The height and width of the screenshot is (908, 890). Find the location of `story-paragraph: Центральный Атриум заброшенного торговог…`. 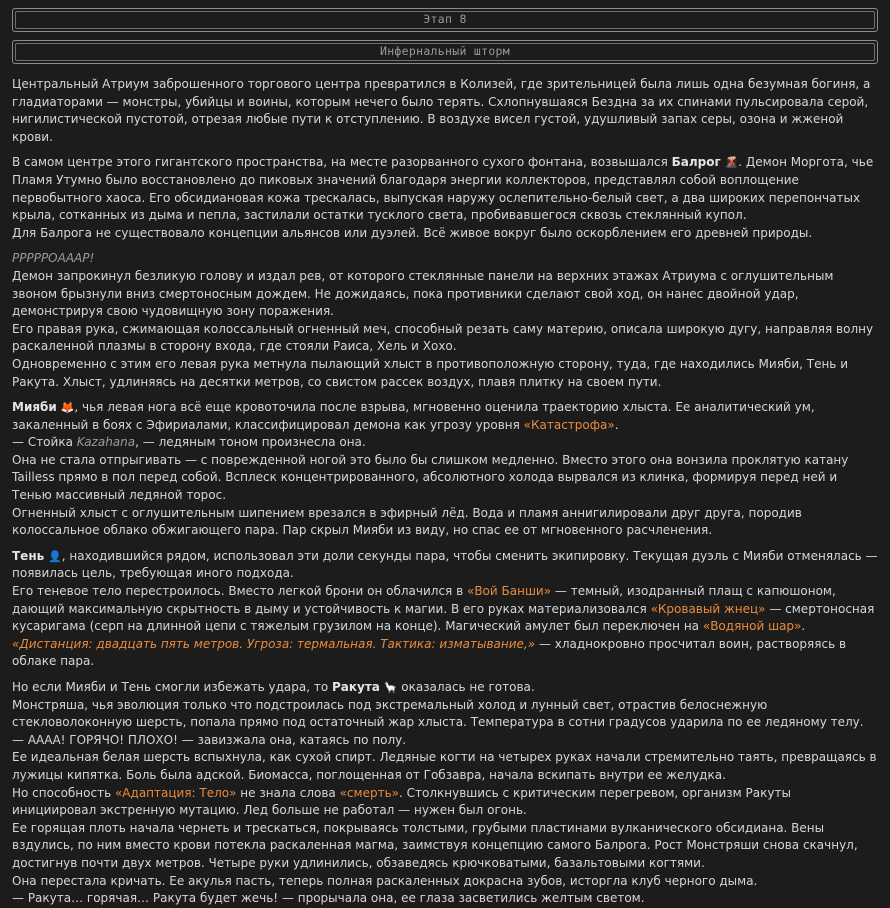

story-paragraph: Центральный Атриум заброшенного торговог… is located at coordinates (445, 111).